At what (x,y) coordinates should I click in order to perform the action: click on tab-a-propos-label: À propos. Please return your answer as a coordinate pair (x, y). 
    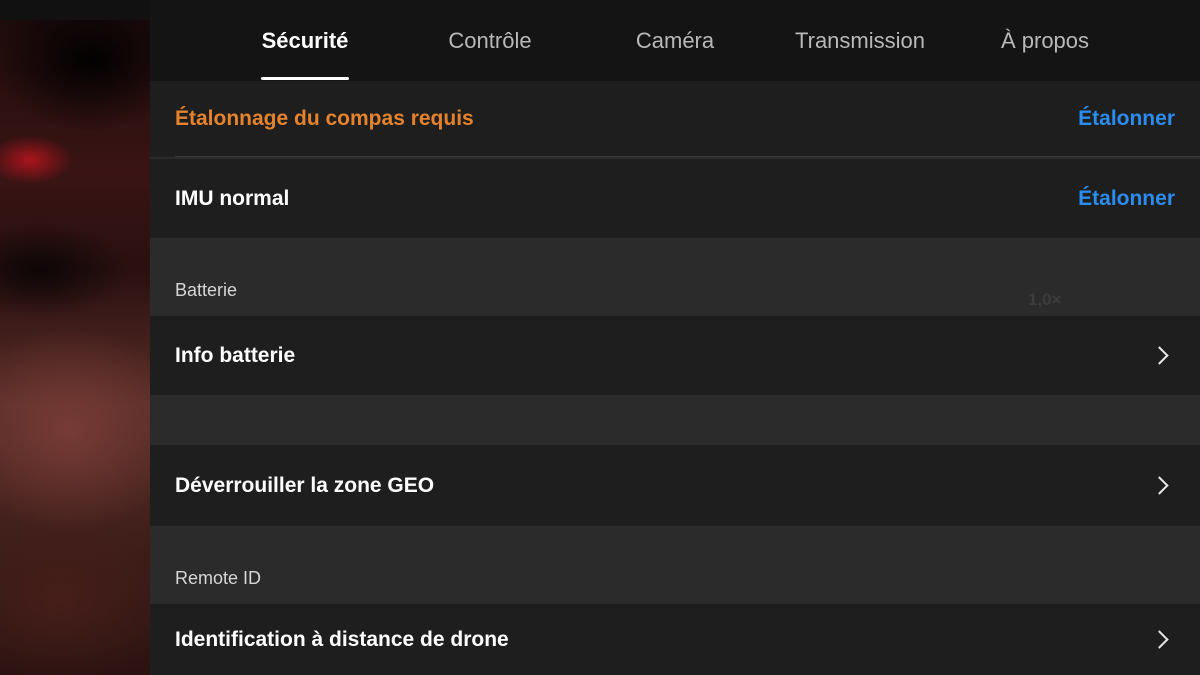
    Looking at the image, I should click on (1045, 40).